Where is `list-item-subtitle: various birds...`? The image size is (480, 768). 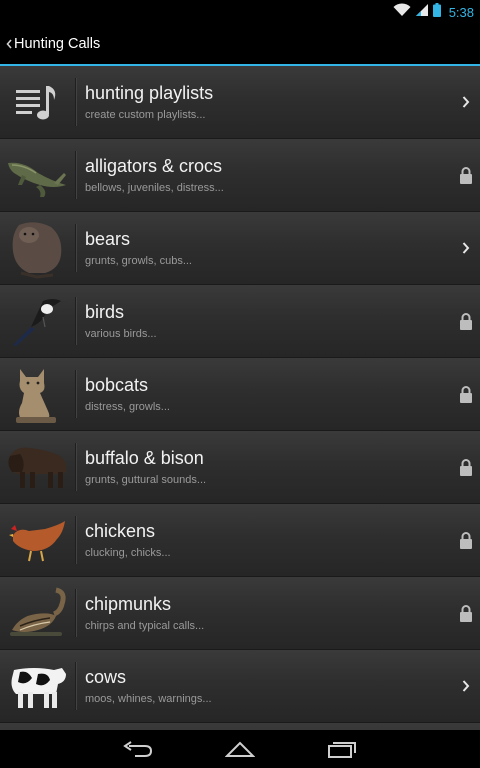 list-item-subtitle: various birds... is located at coordinates (121, 334).